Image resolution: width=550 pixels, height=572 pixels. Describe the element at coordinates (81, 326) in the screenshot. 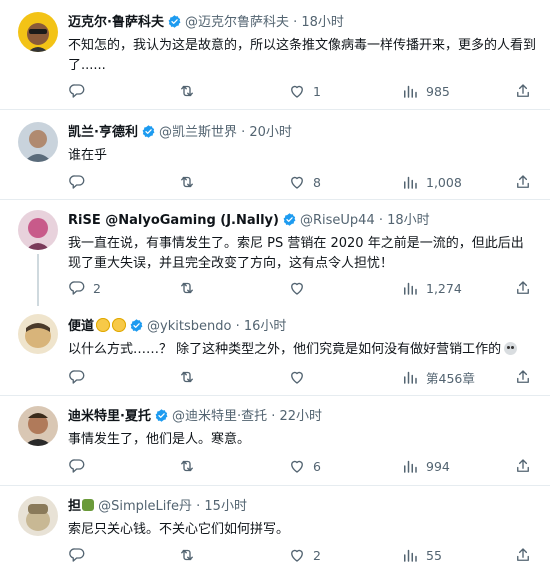

I see `author-name: 便道` at that location.